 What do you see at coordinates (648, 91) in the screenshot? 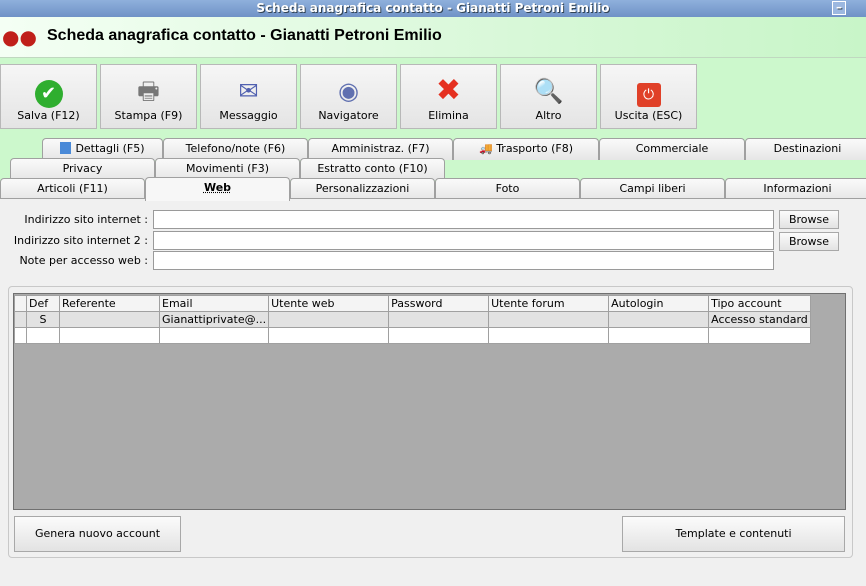
I see `power-icon: ⏻` at bounding box center [648, 91].